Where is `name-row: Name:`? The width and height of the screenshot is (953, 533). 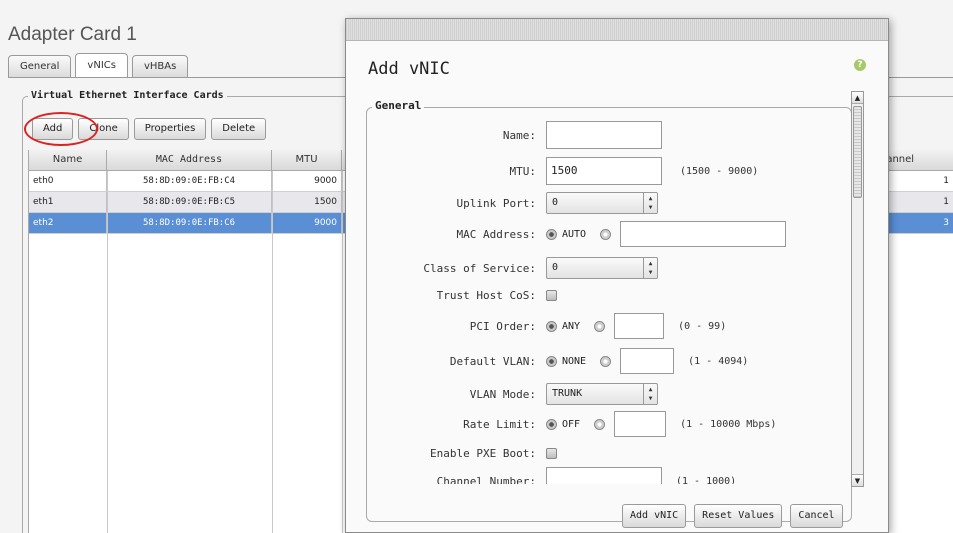
name-row: Name: is located at coordinates (504, 135).